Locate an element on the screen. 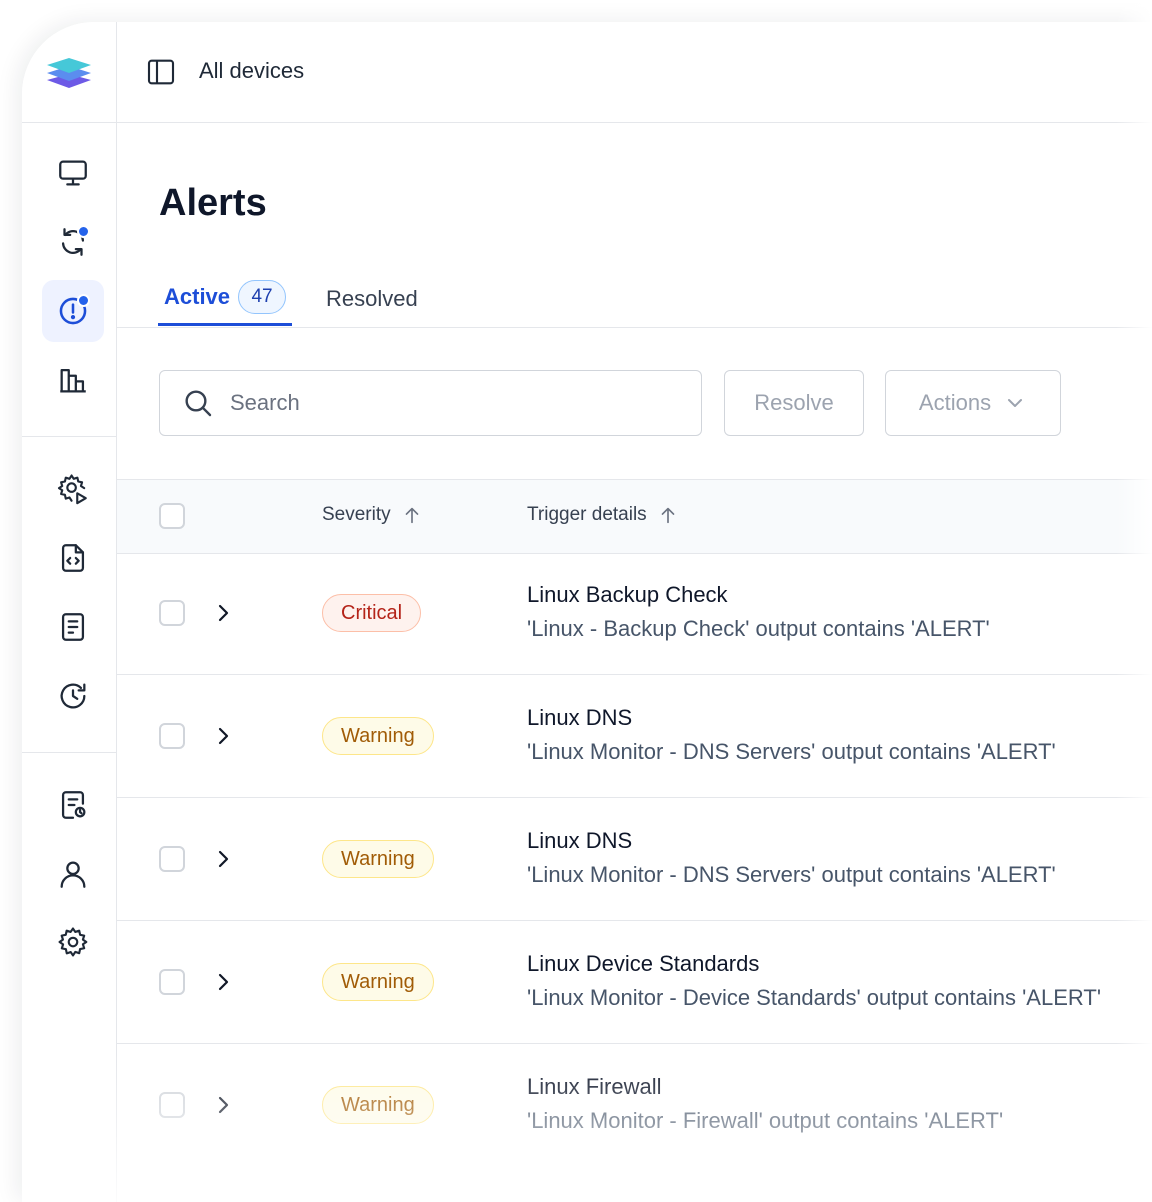 The image size is (1152, 1202). tab-active-label: Active is located at coordinates (197, 296).